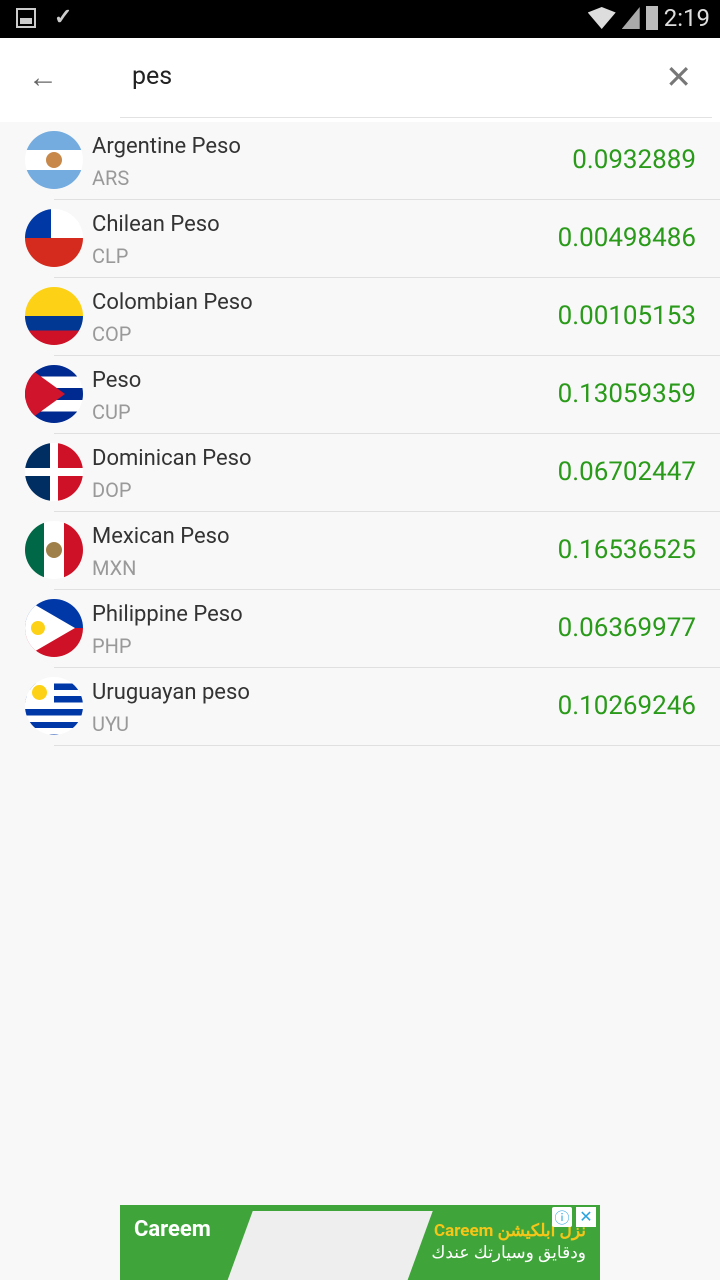  What do you see at coordinates (172, 1229) in the screenshot?
I see `ad-brand: Careem` at bounding box center [172, 1229].